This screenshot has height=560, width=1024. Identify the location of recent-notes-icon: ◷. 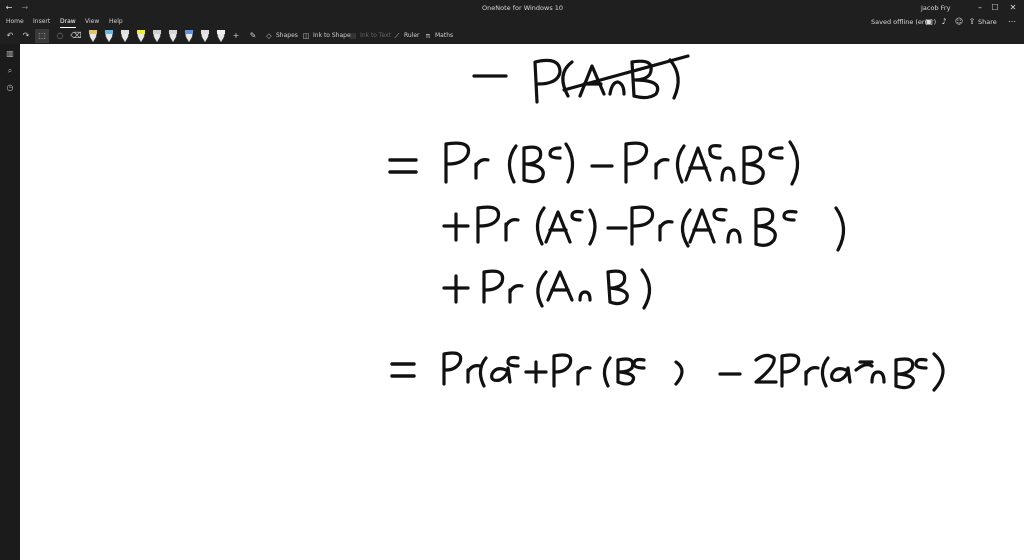
(10, 88).